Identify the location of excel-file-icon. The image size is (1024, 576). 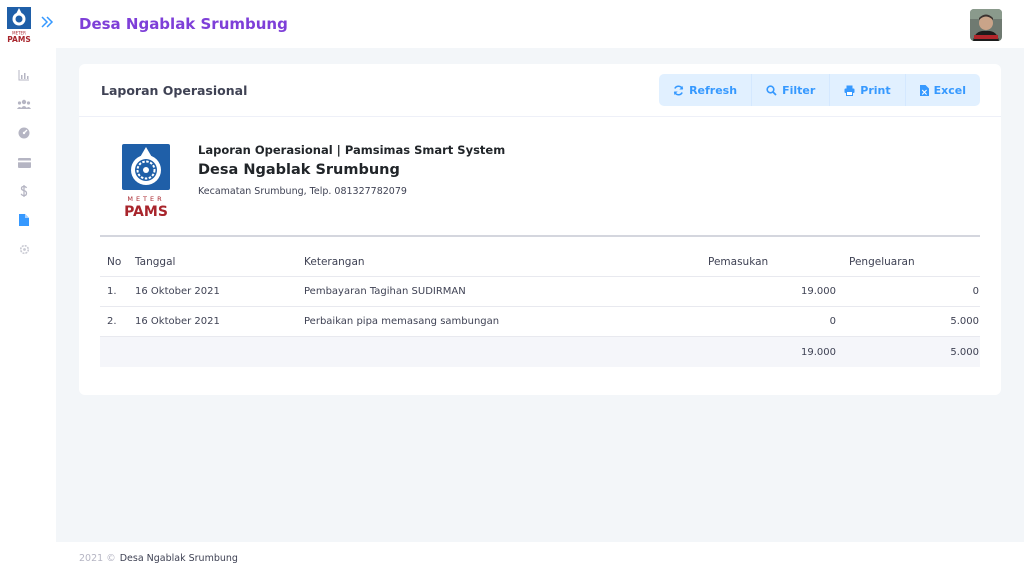
(924, 90).